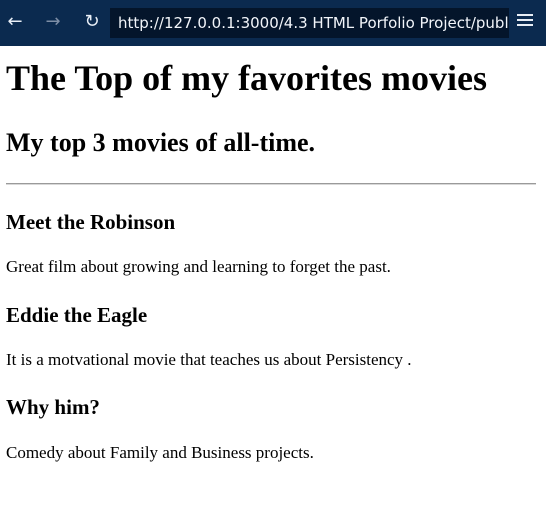  I want to click on arrow-left-icon: ←, so click(15, 21).